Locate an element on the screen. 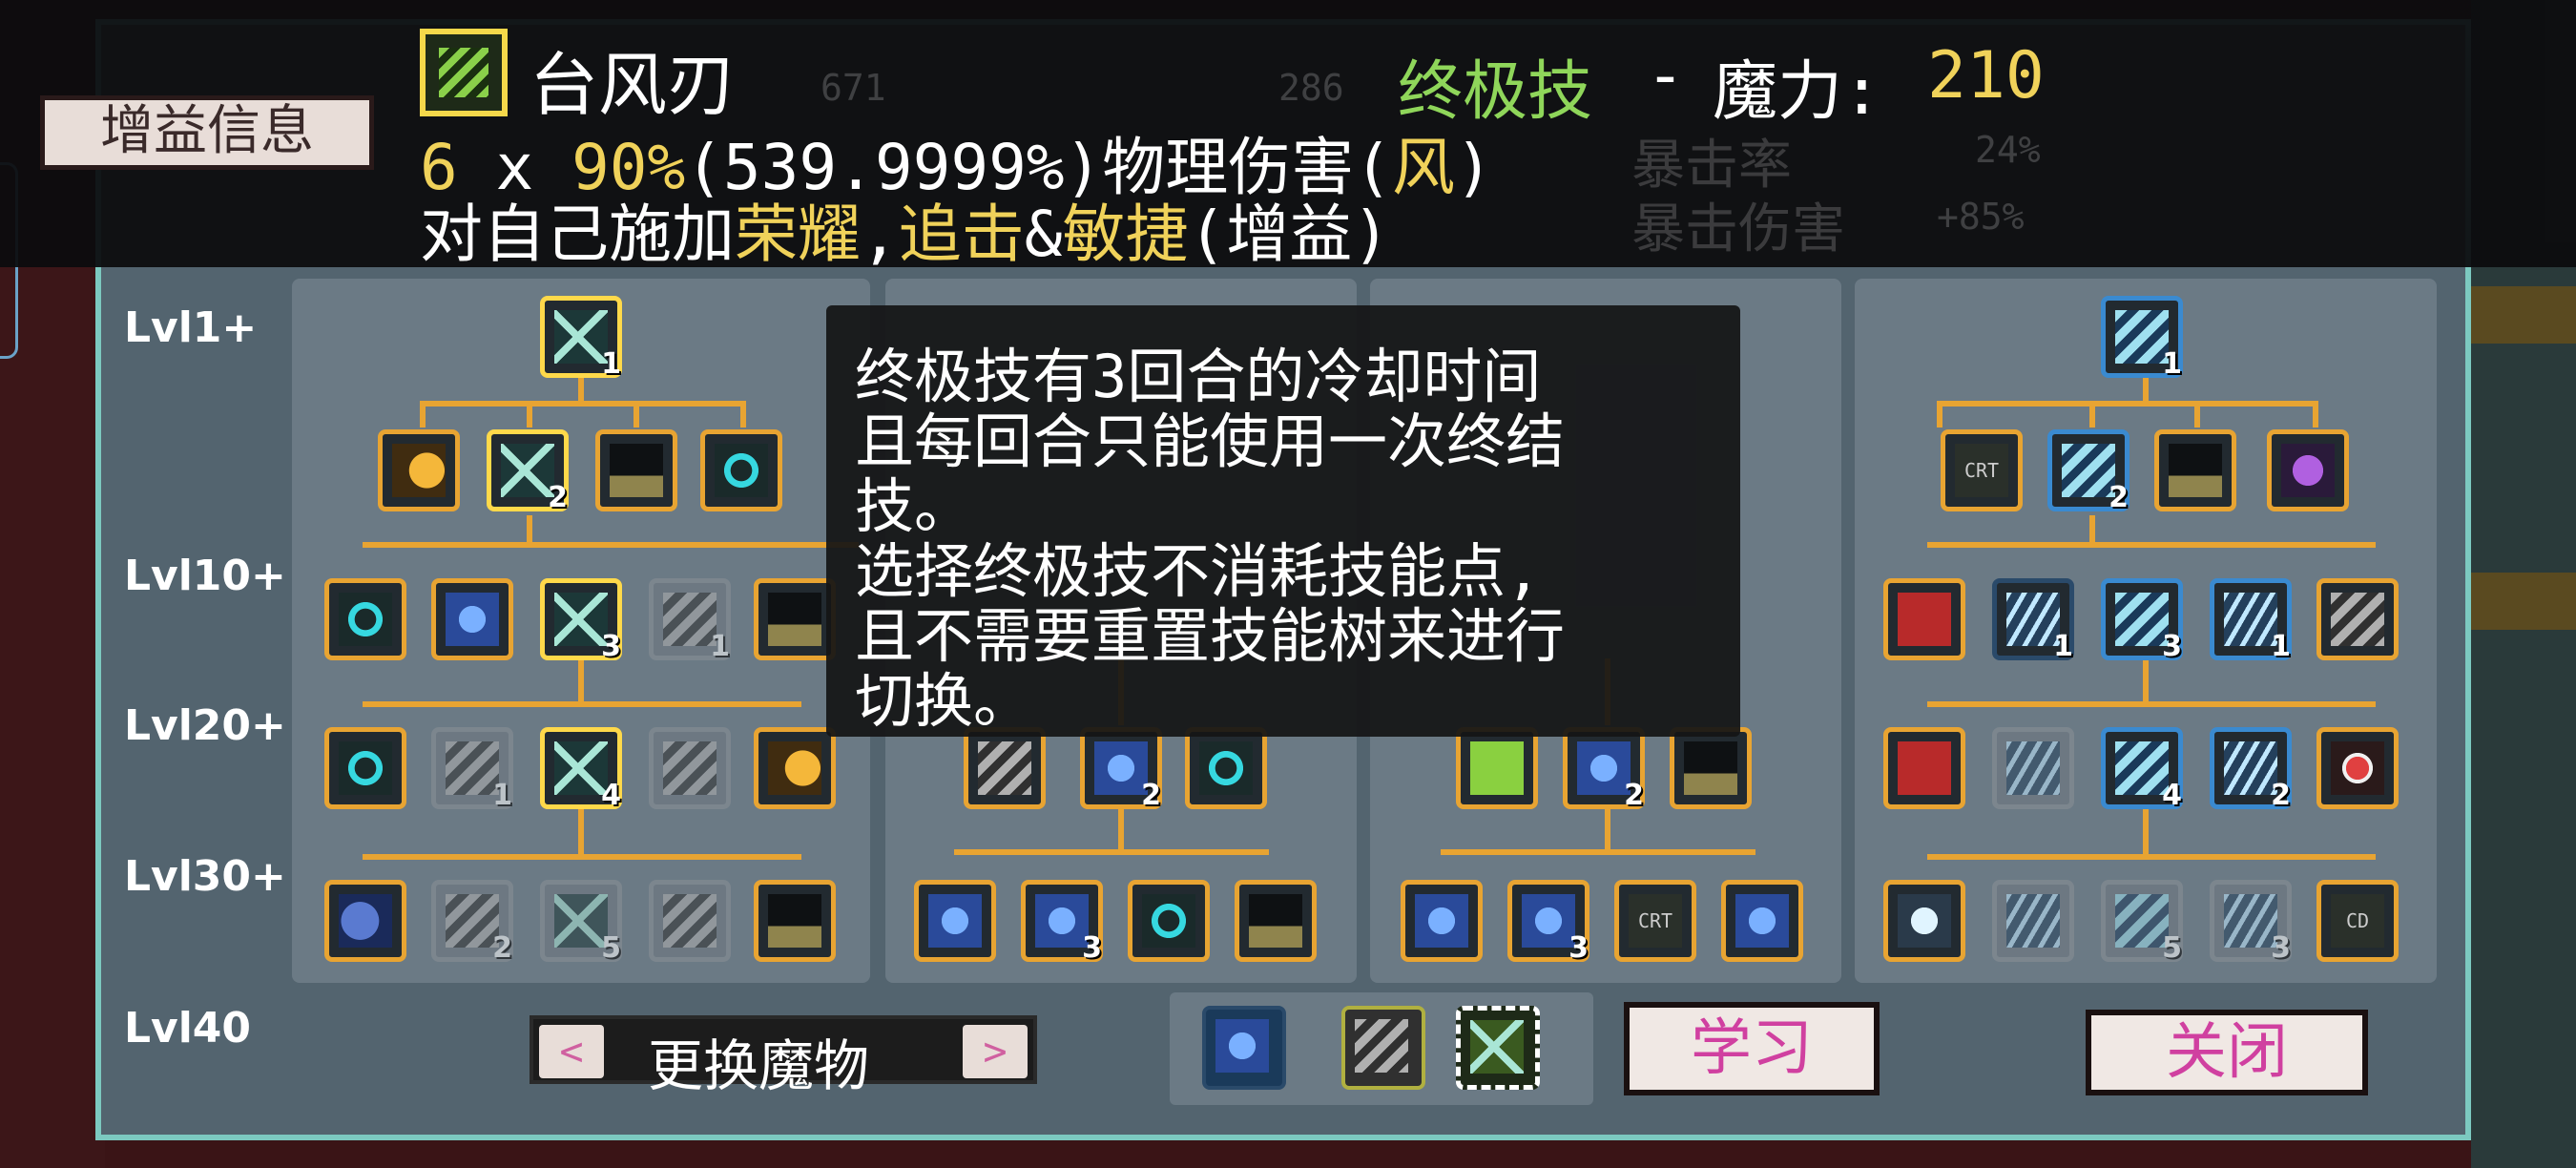 This screenshot has height=1168, width=2576. slot-gale-skill is located at coordinates (1383, 1048).